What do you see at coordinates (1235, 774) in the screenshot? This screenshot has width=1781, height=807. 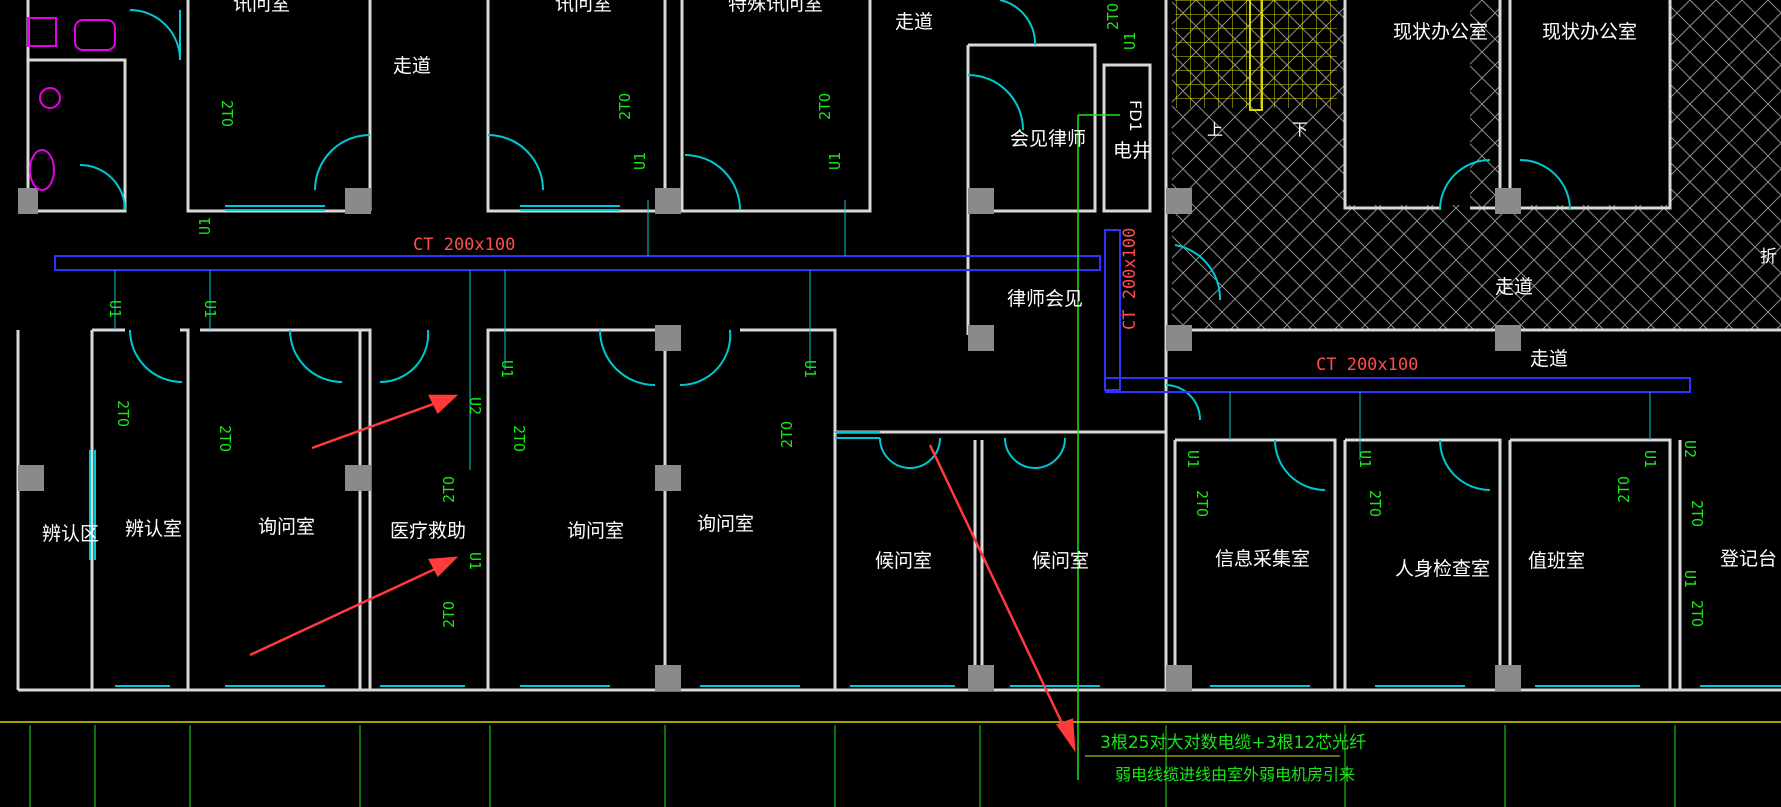 I see `cable-note-line2: 弱电线缆进线由室外弱电机房引来` at bounding box center [1235, 774].